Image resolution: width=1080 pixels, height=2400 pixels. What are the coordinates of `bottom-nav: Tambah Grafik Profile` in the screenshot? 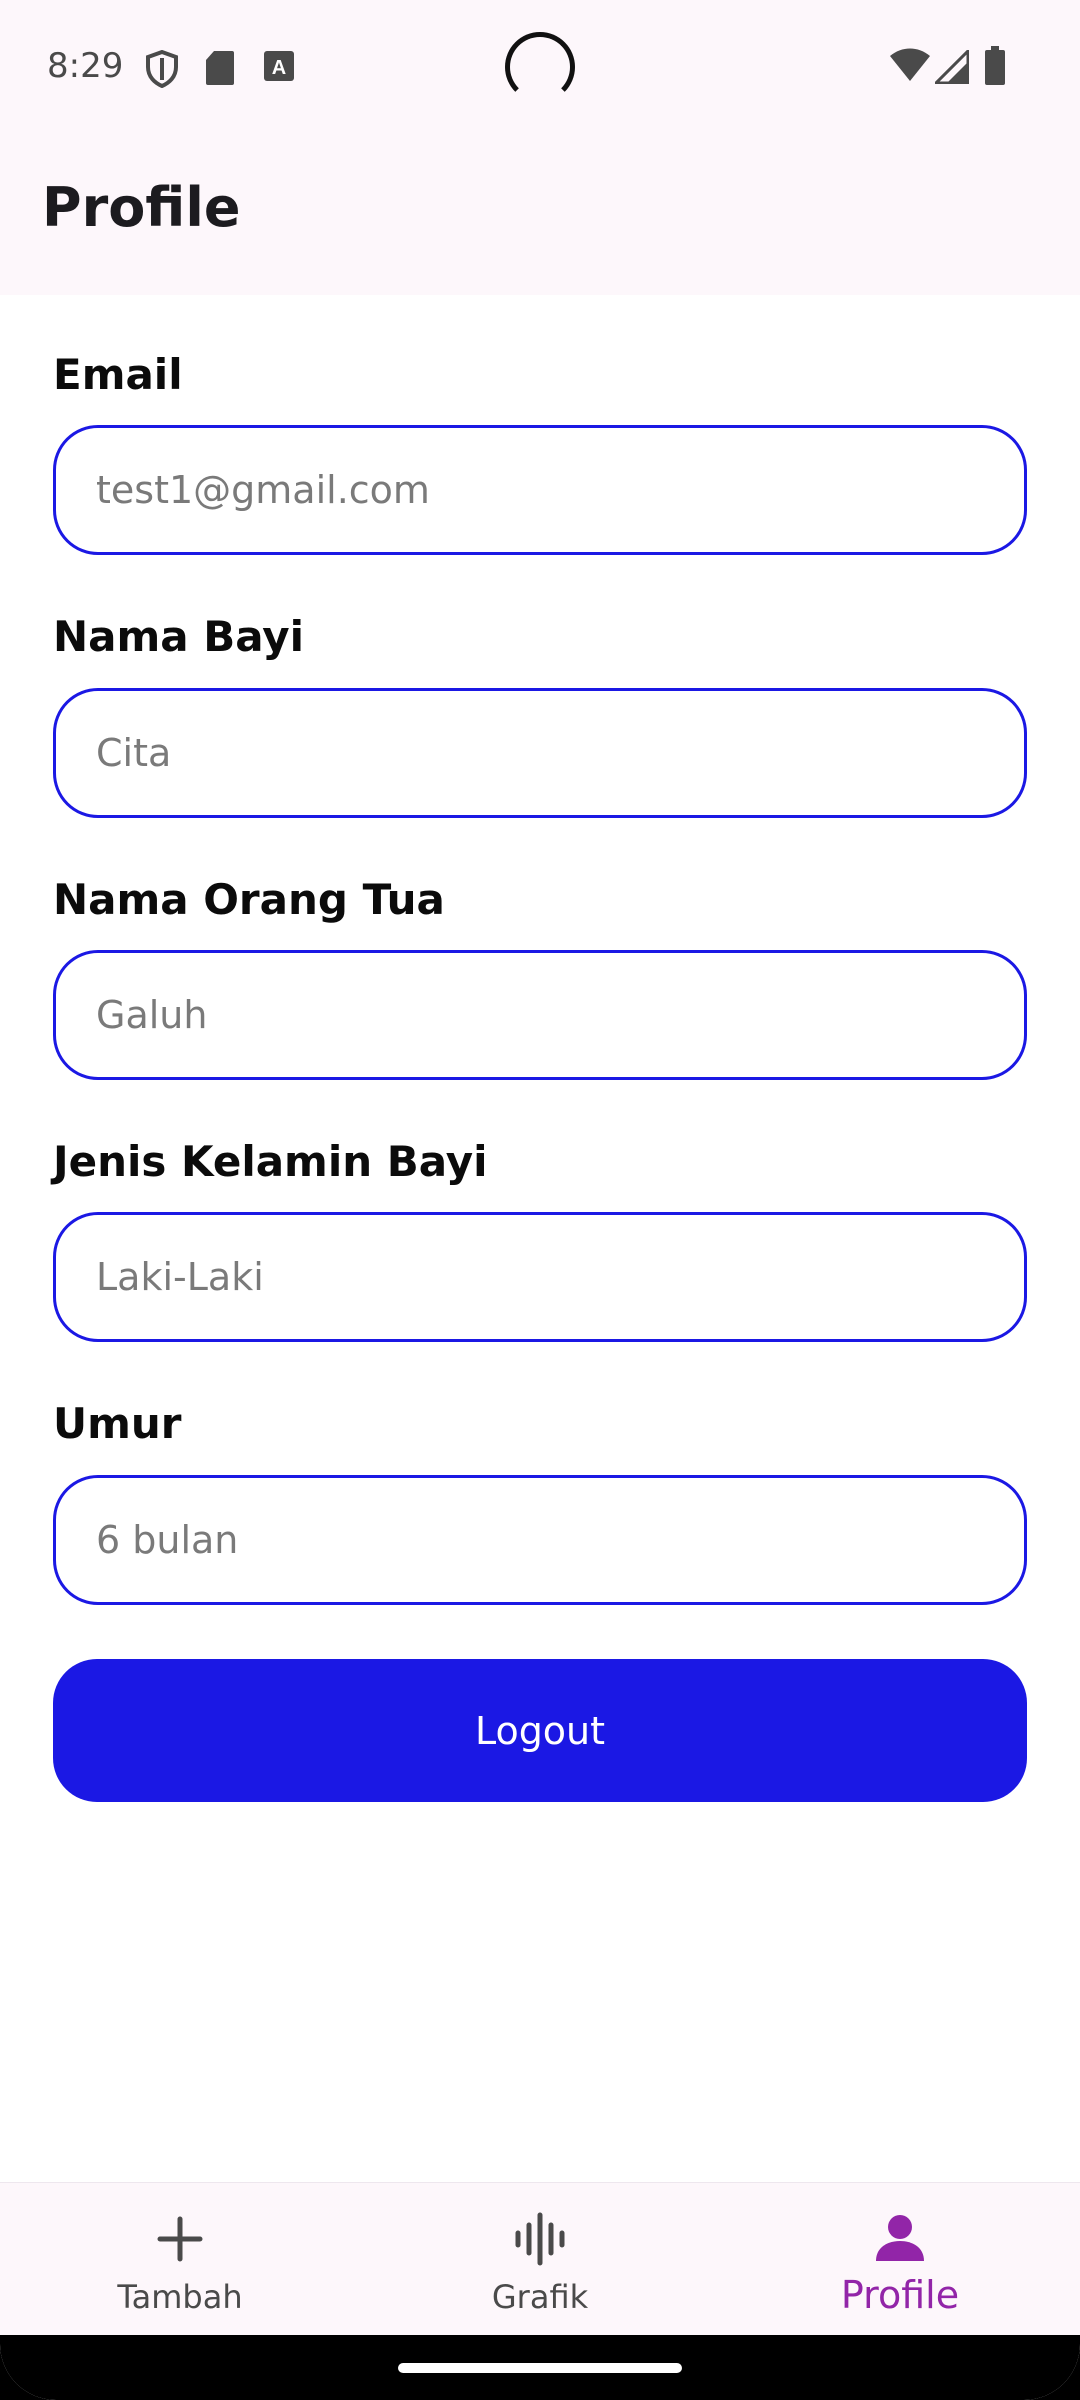 It's located at (540, 2258).